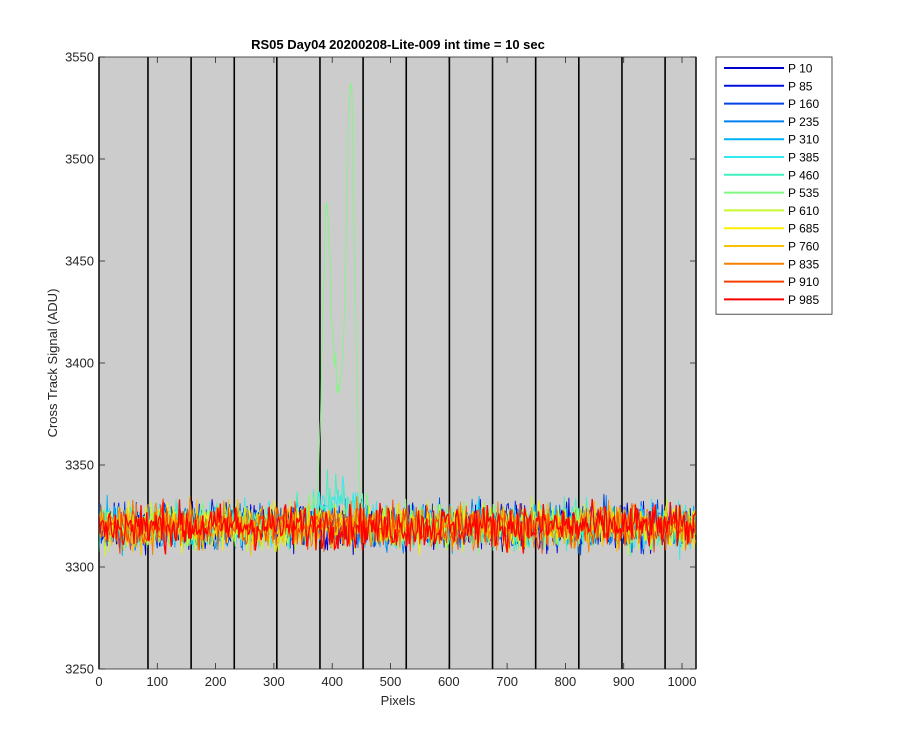 This screenshot has height=750, width=900. I want to click on legend-label: P 910, so click(803, 282).